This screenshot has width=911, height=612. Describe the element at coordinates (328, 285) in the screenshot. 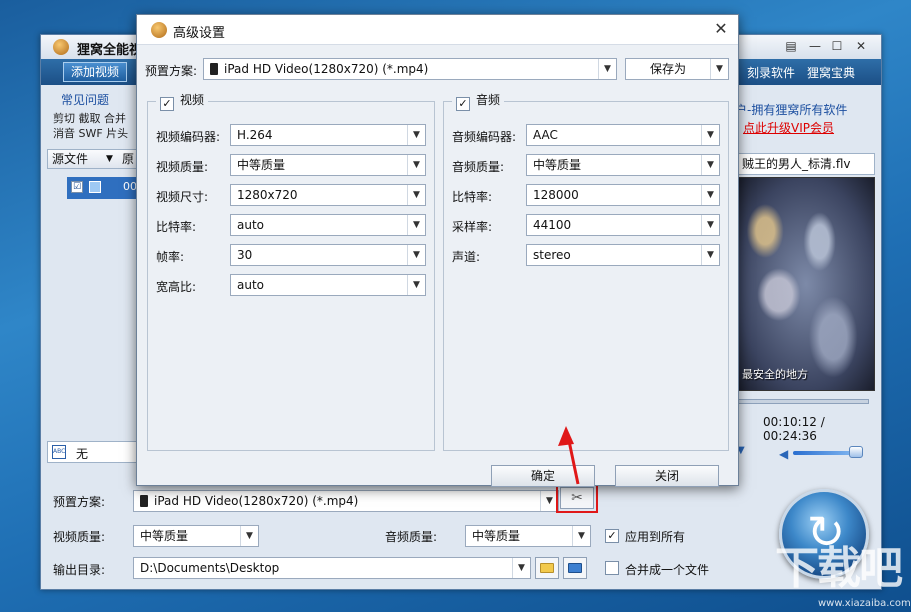

I see `aspect-ratio-select: auto ▼` at that location.